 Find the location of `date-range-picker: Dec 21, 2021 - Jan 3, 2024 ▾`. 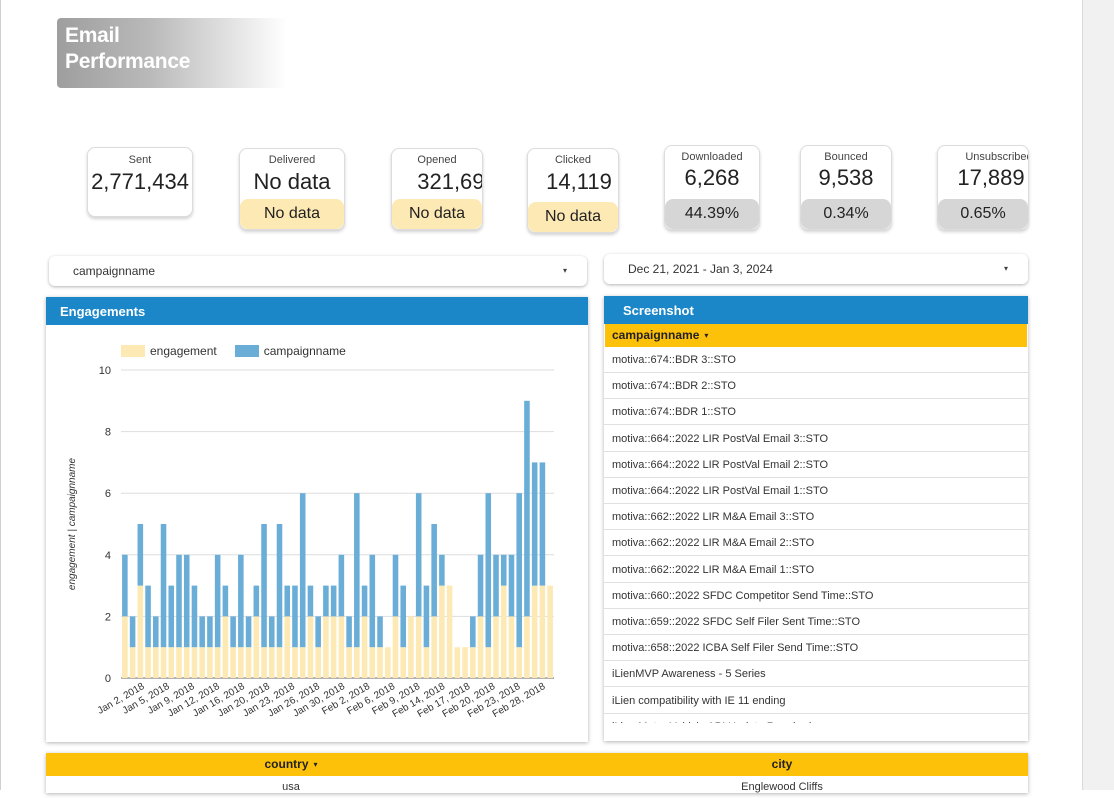

date-range-picker: Dec 21, 2021 - Jan 3, 2024 ▾ is located at coordinates (816, 269).